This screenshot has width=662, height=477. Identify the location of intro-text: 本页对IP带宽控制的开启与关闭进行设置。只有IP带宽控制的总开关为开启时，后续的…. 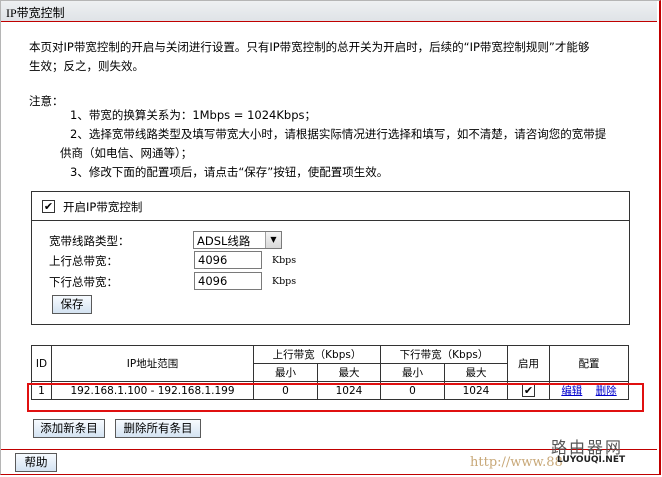
(335, 57).